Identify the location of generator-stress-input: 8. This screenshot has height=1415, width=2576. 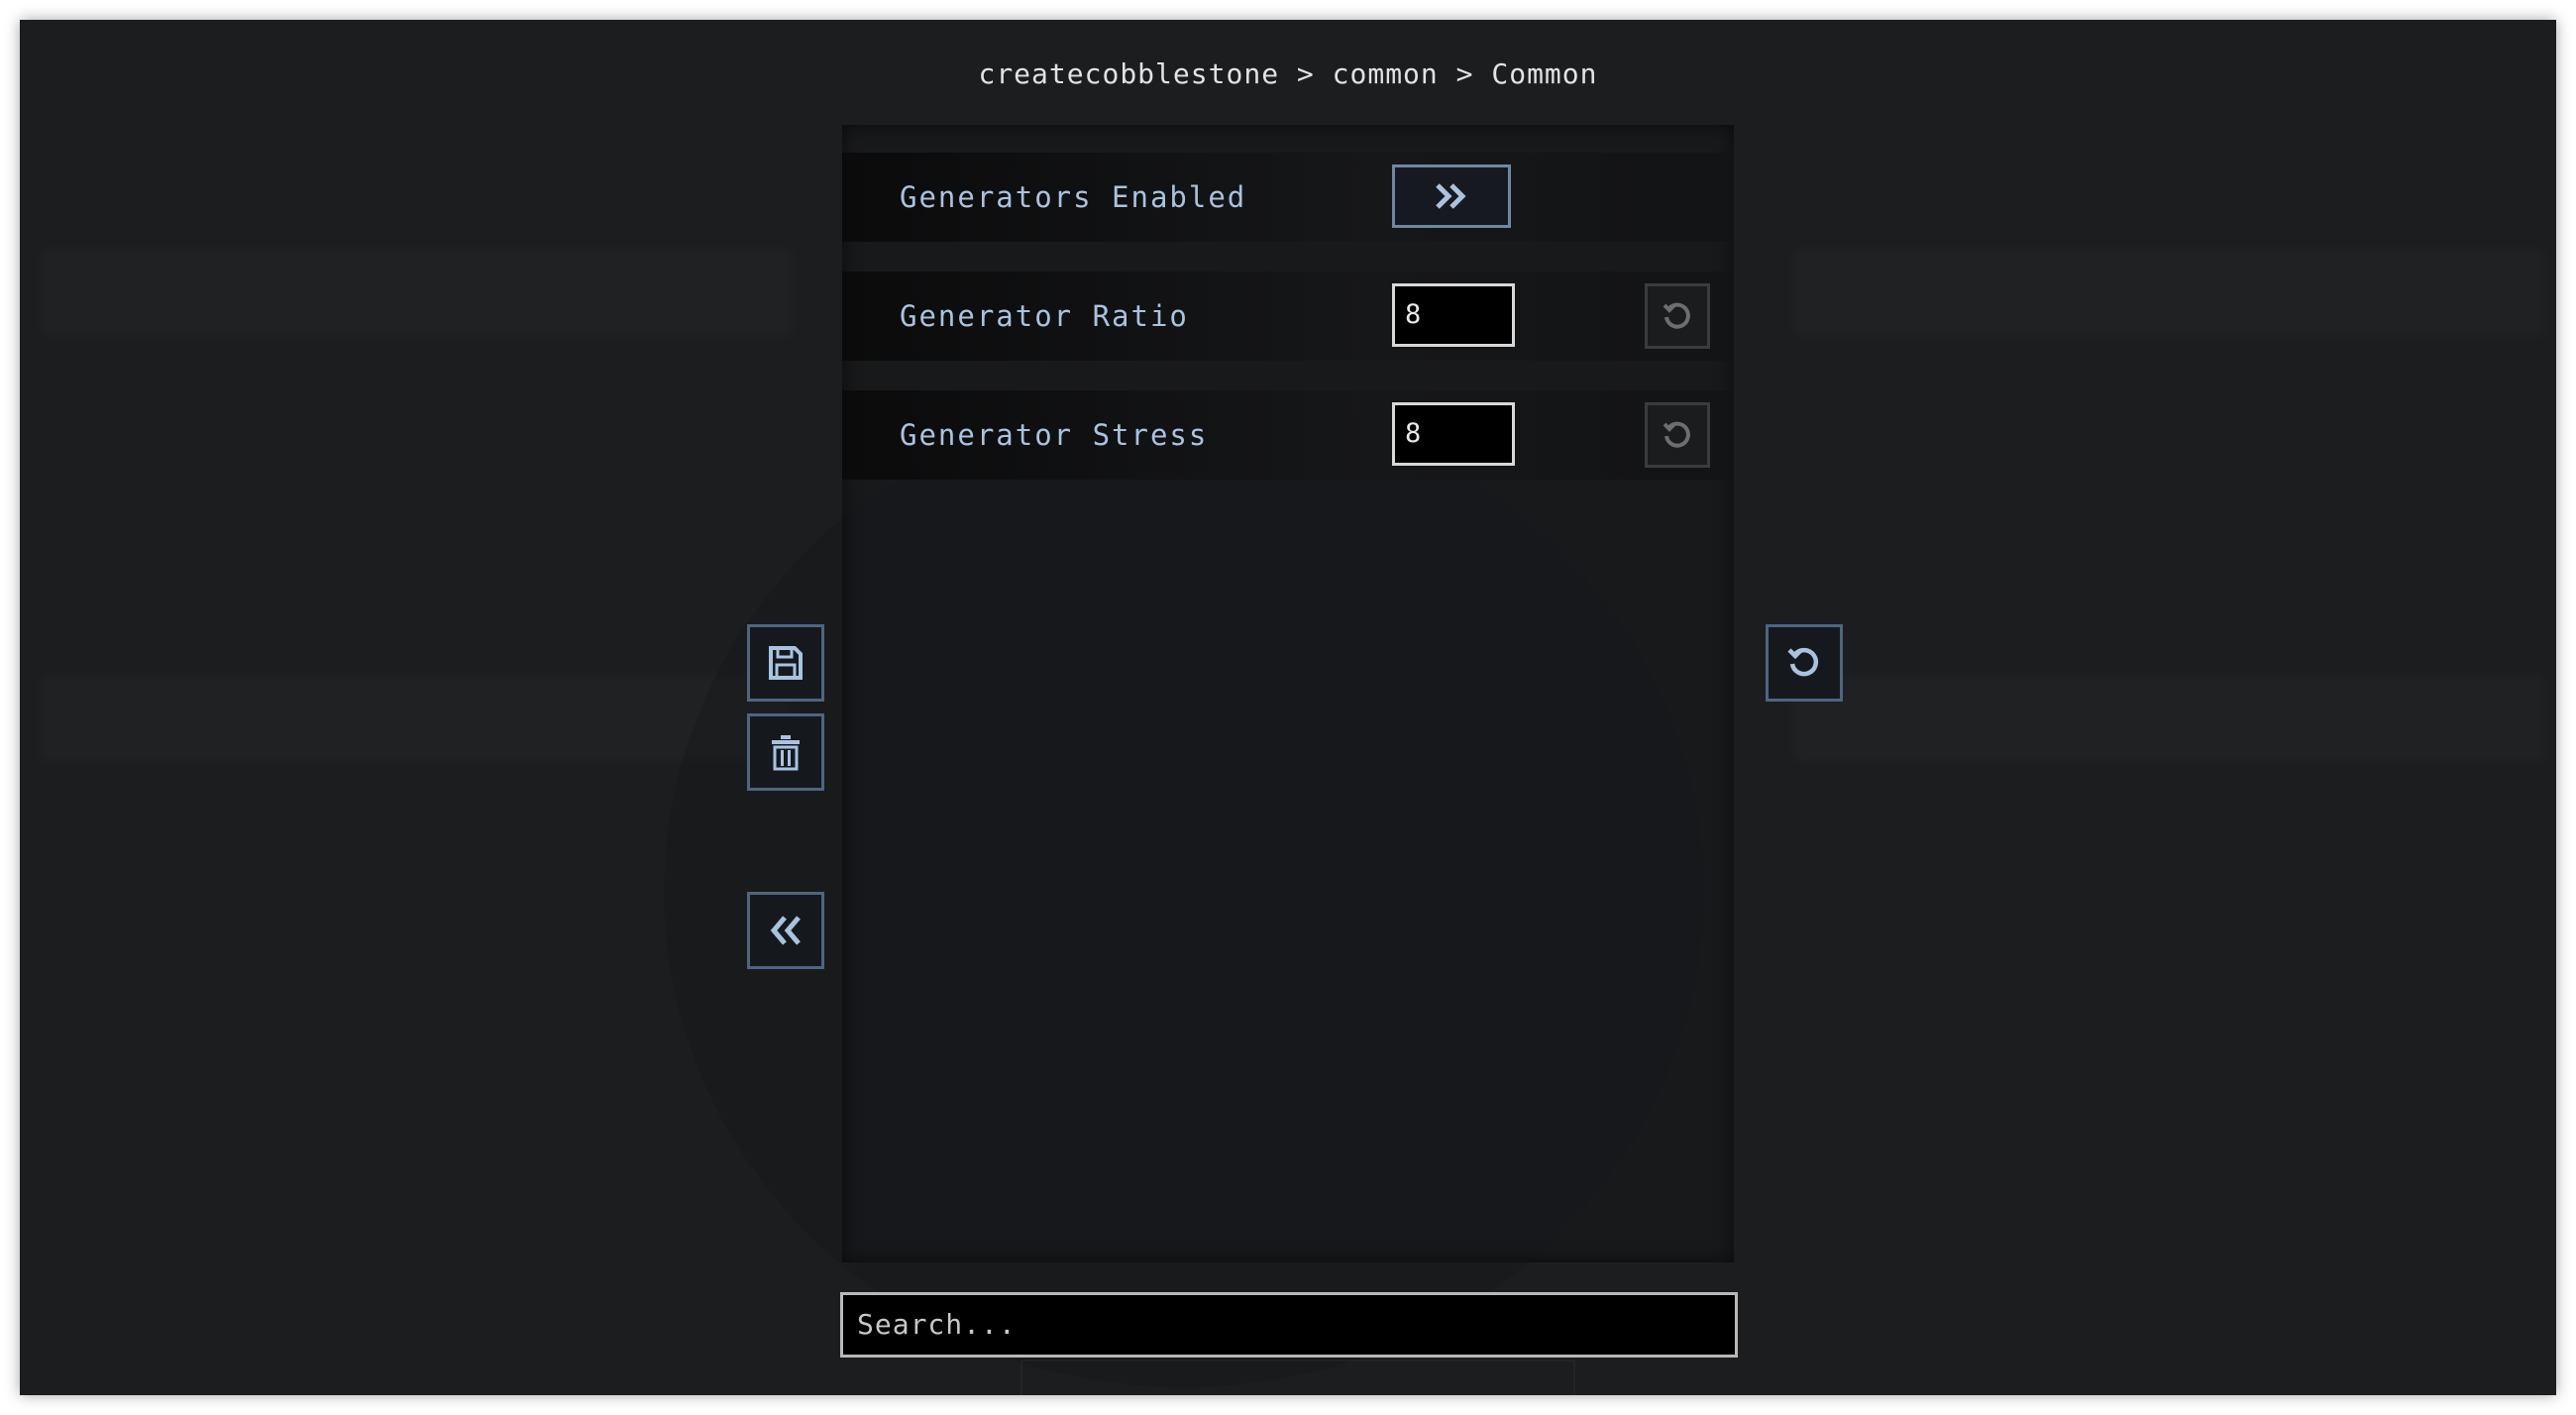
(1453, 434).